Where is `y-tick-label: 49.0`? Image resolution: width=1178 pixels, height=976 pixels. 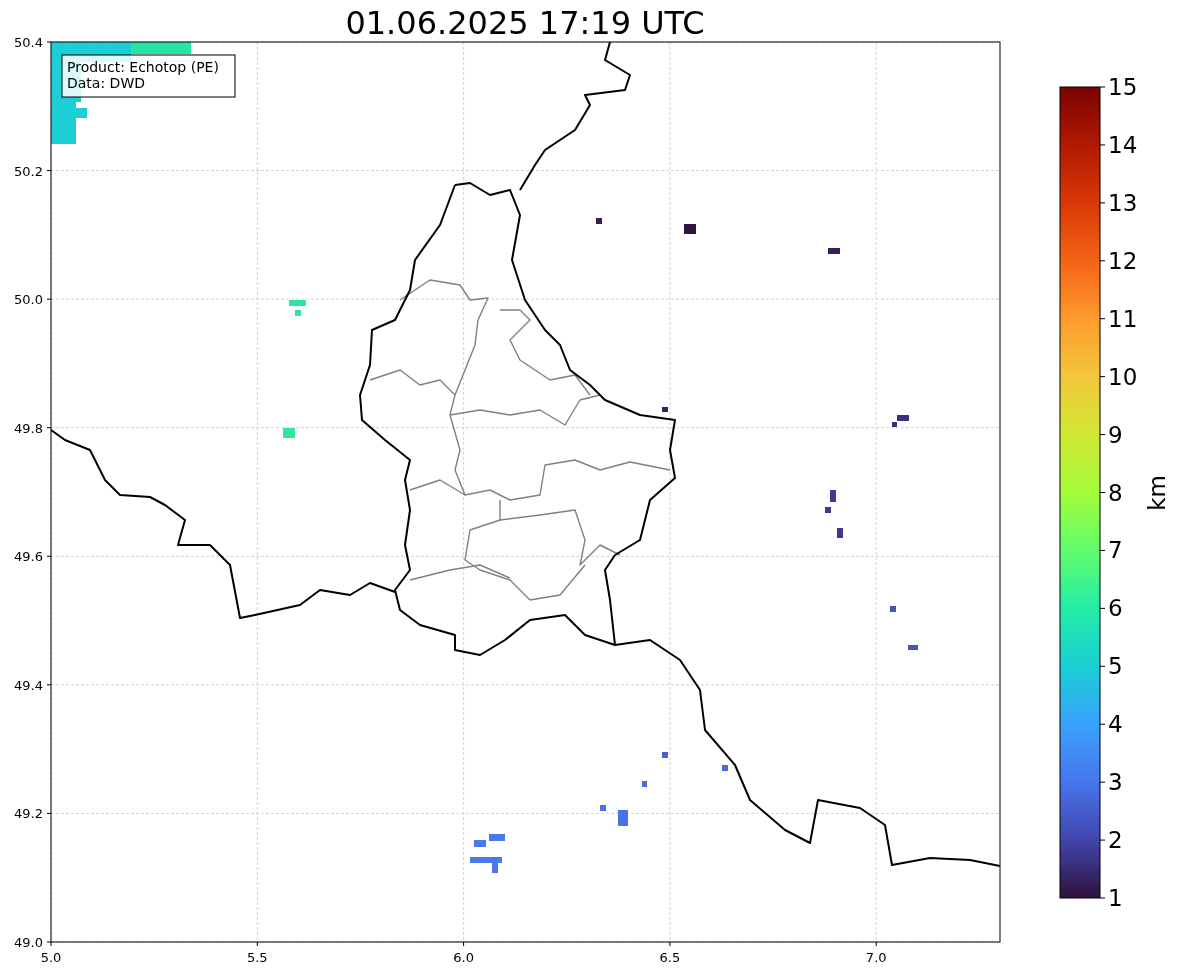
y-tick-label: 49.0 is located at coordinates (28, 942).